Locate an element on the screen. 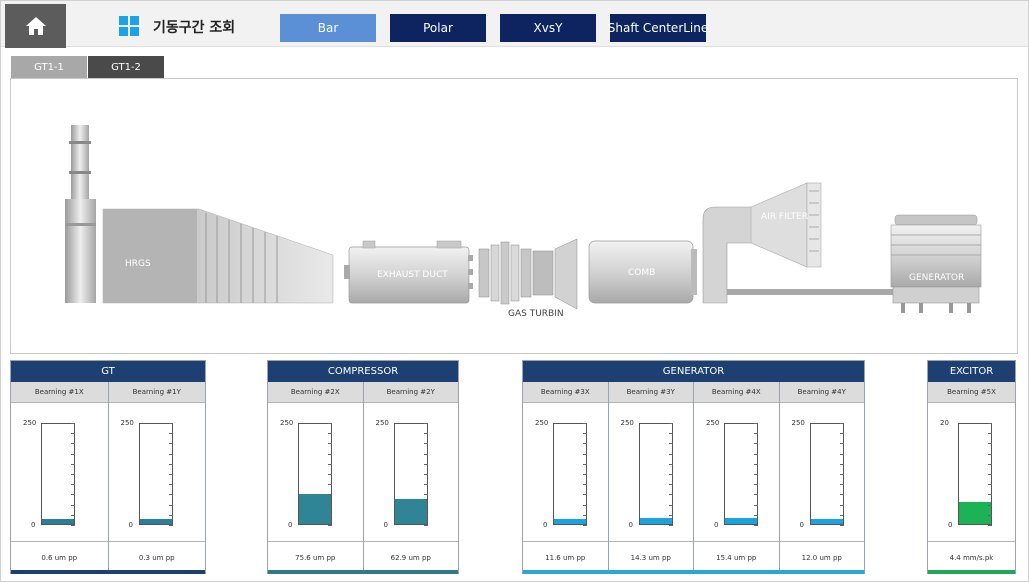  nav-shaft-centerline-button: Shaft CenterLine is located at coordinates (658, 28).